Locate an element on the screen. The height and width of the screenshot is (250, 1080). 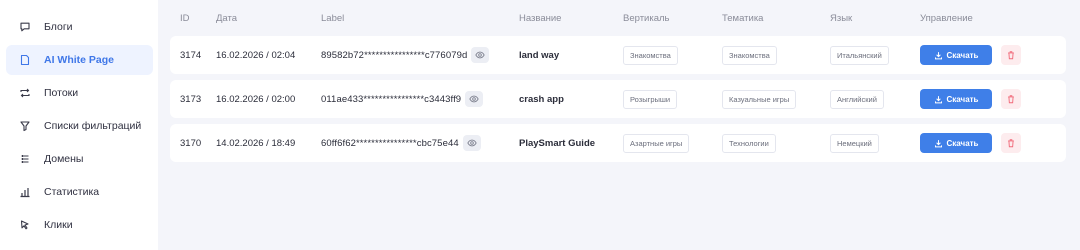
column-header-language: Язык is located at coordinates (841, 18).